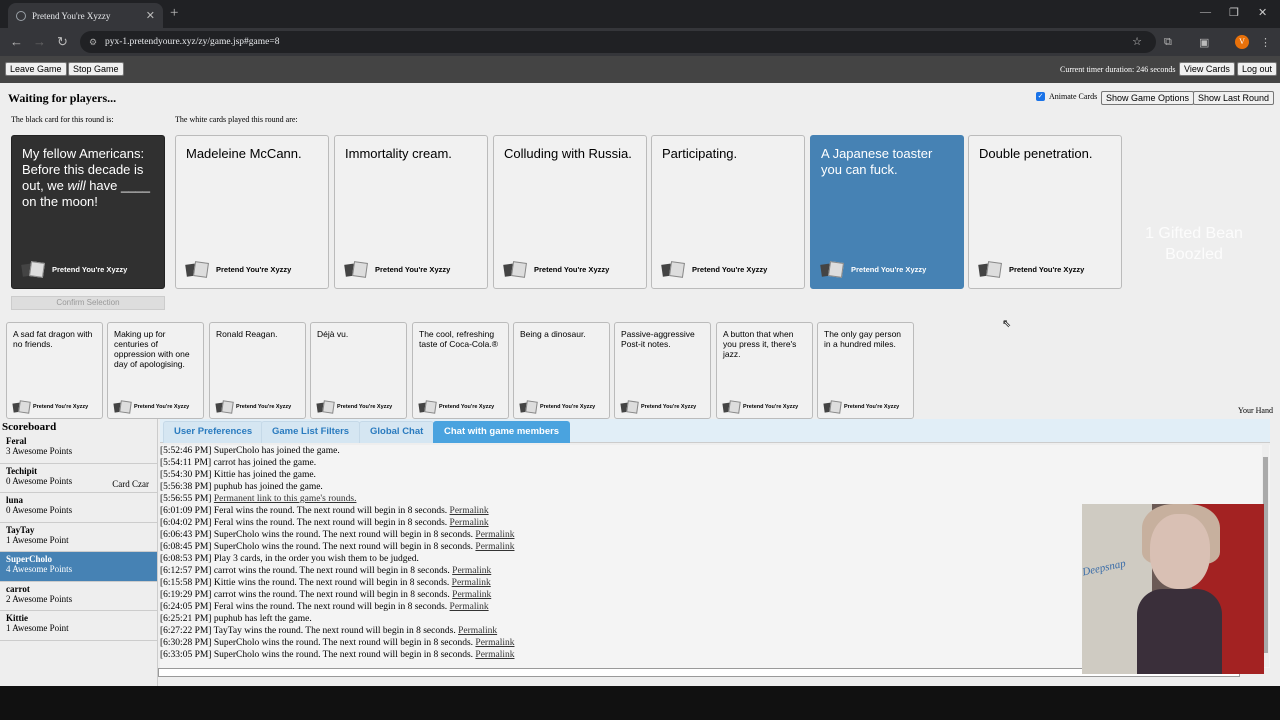  I want to click on animate-cards-label: Animate Cards, so click(1073, 96).